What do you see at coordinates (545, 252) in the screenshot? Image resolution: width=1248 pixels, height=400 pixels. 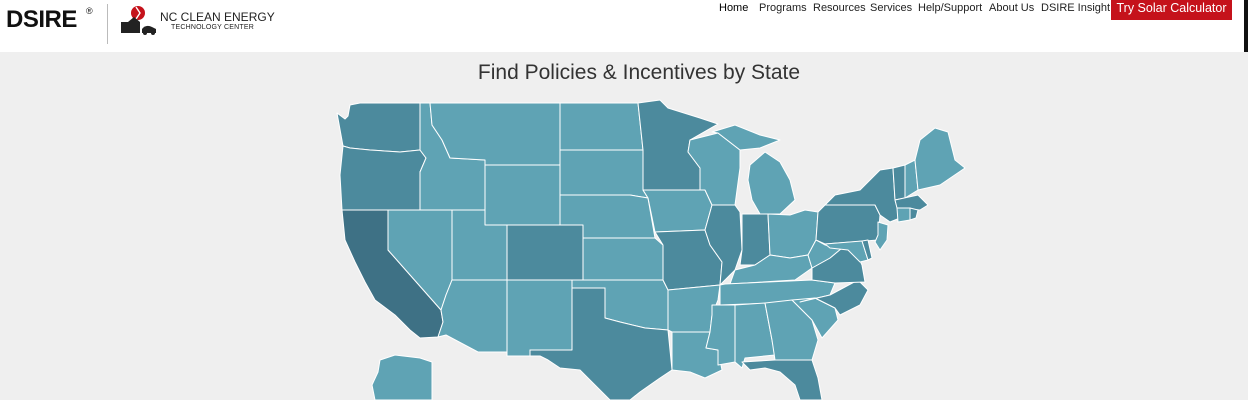 I see `state-colorado` at bounding box center [545, 252].